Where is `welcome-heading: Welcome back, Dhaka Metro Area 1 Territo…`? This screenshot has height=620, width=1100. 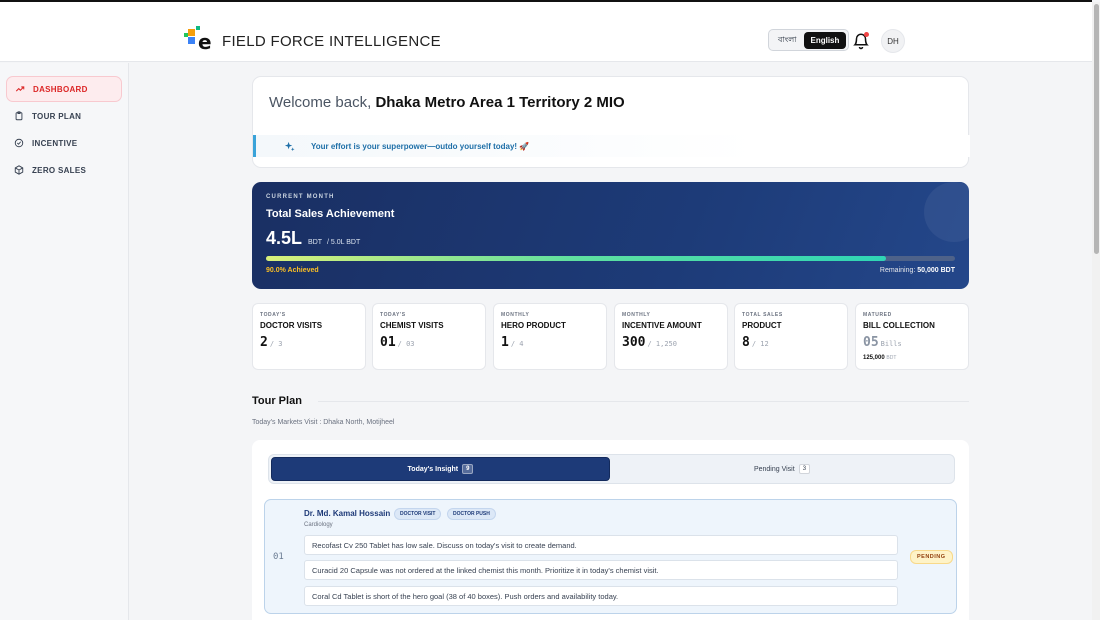
welcome-heading: Welcome back, Dhaka Metro Area 1 Territo… is located at coordinates (447, 102).